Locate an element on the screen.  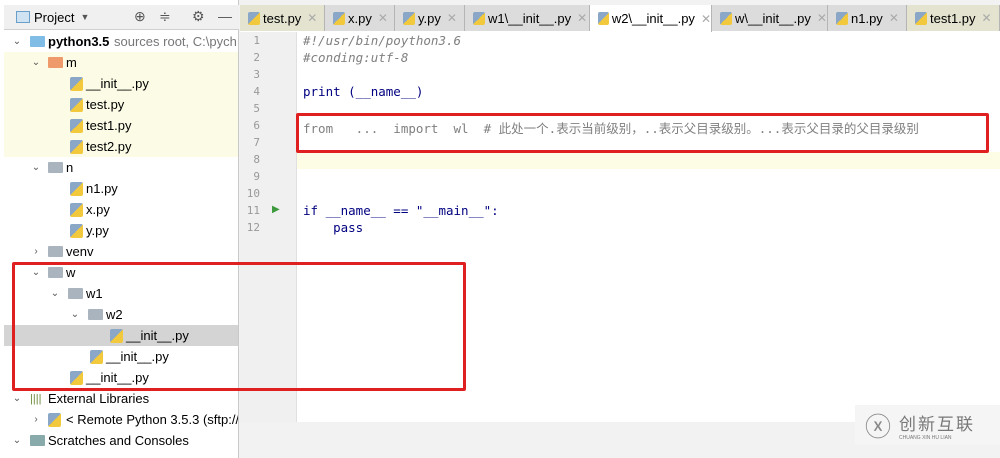
editor-tab: test1.py ✕ is located at coordinates (953, 18).